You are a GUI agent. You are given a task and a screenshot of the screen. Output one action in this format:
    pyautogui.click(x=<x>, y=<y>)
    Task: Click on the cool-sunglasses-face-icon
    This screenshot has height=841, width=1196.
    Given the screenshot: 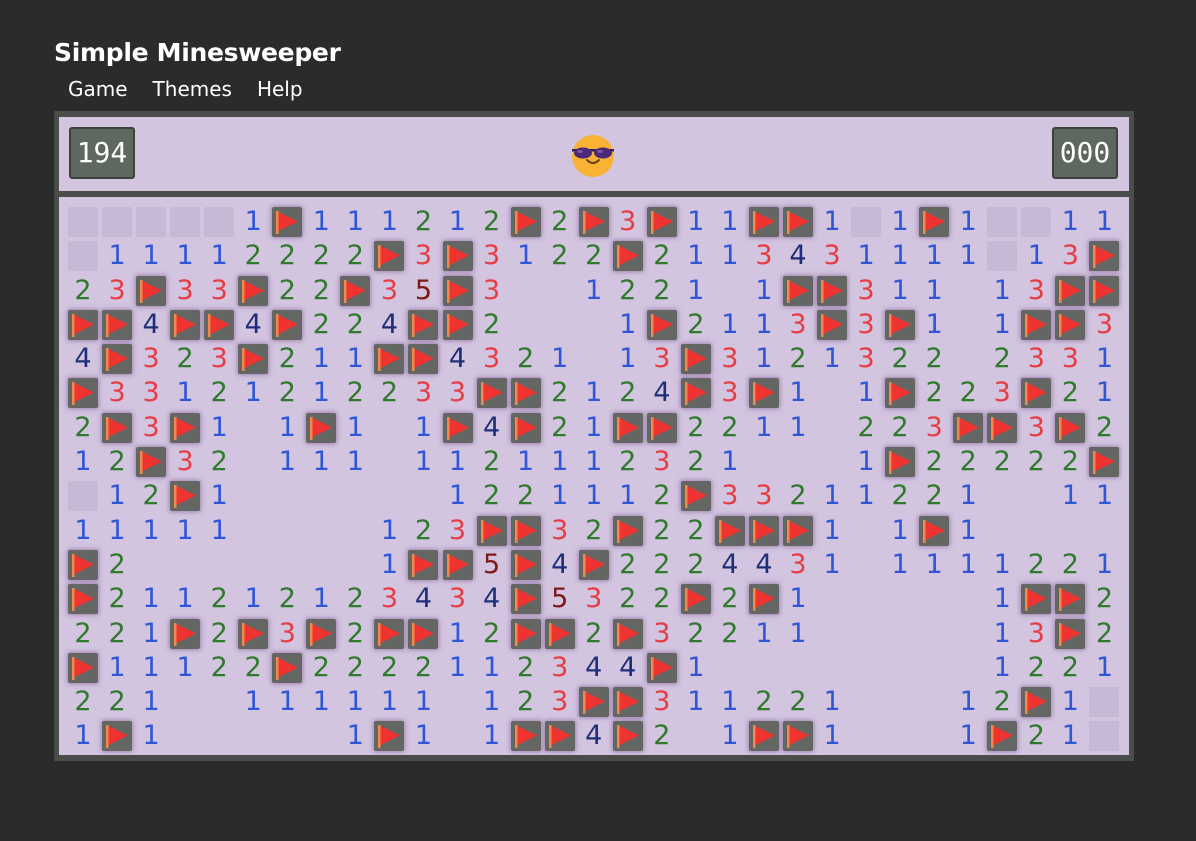 What is the action you would take?
    pyautogui.click(x=593, y=156)
    